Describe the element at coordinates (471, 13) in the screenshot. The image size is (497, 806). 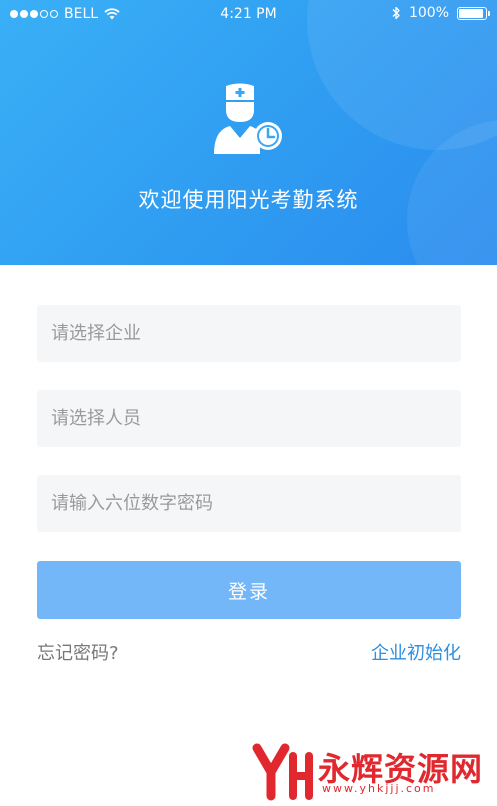
I see `battery-fill` at that location.